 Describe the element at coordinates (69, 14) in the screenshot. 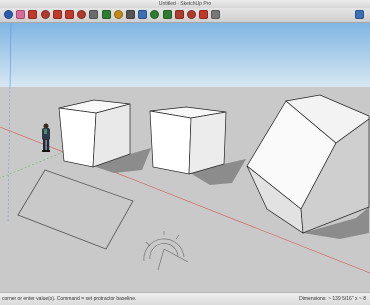

I see `rotate-tool-icon` at that location.